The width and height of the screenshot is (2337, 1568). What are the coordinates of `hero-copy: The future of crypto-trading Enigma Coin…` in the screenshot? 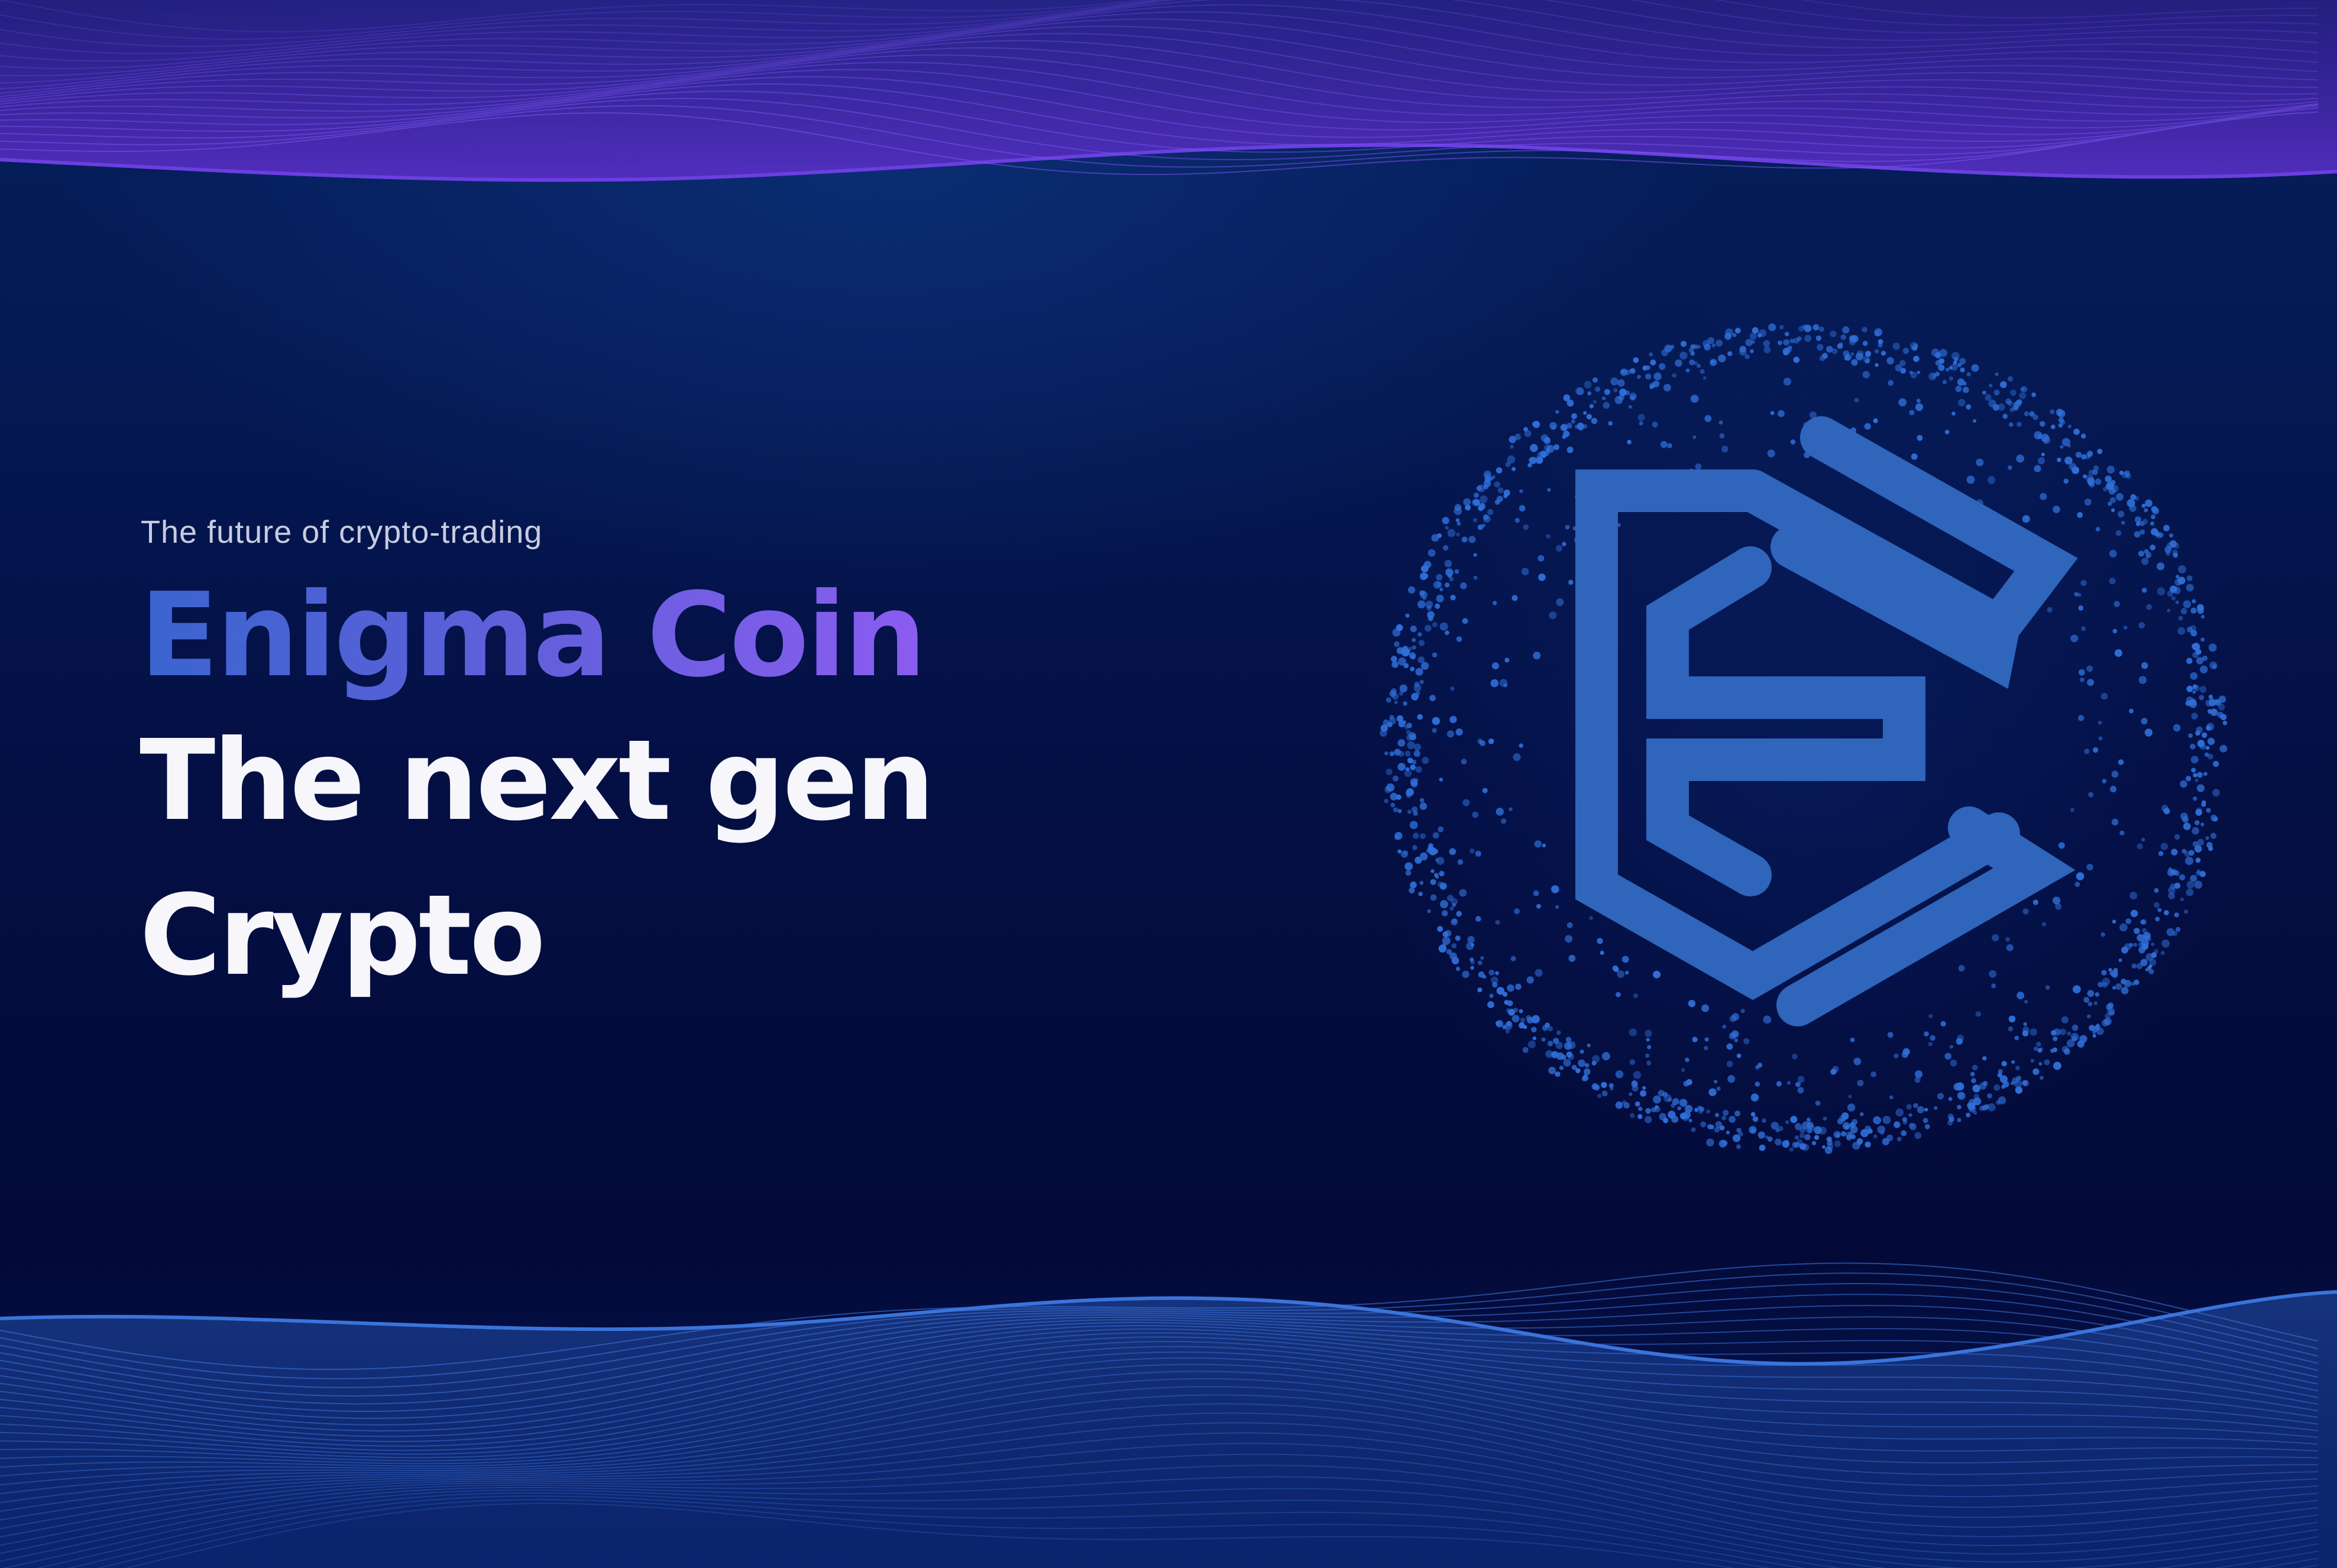 It's located at (642, 760).